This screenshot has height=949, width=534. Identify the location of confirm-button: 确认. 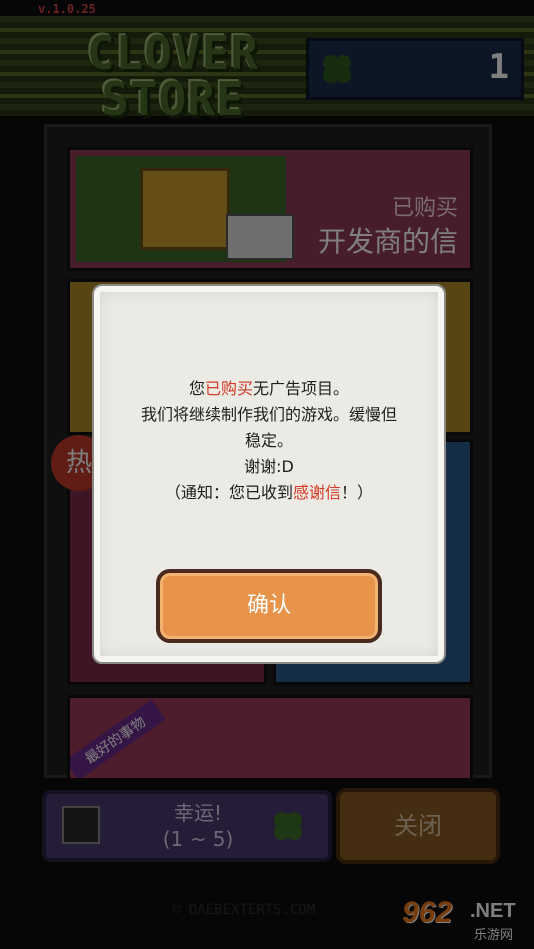
(269, 606).